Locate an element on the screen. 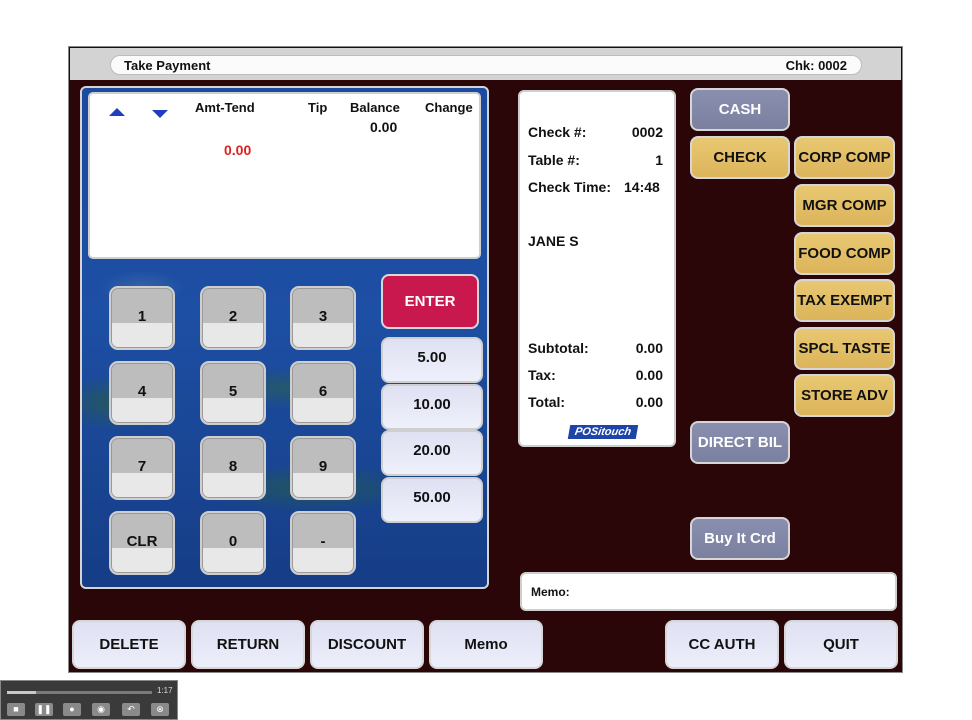 The width and height of the screenshot is (972, 720). amount-tendered-value: 0.00 is located at coordinates (238, 150).